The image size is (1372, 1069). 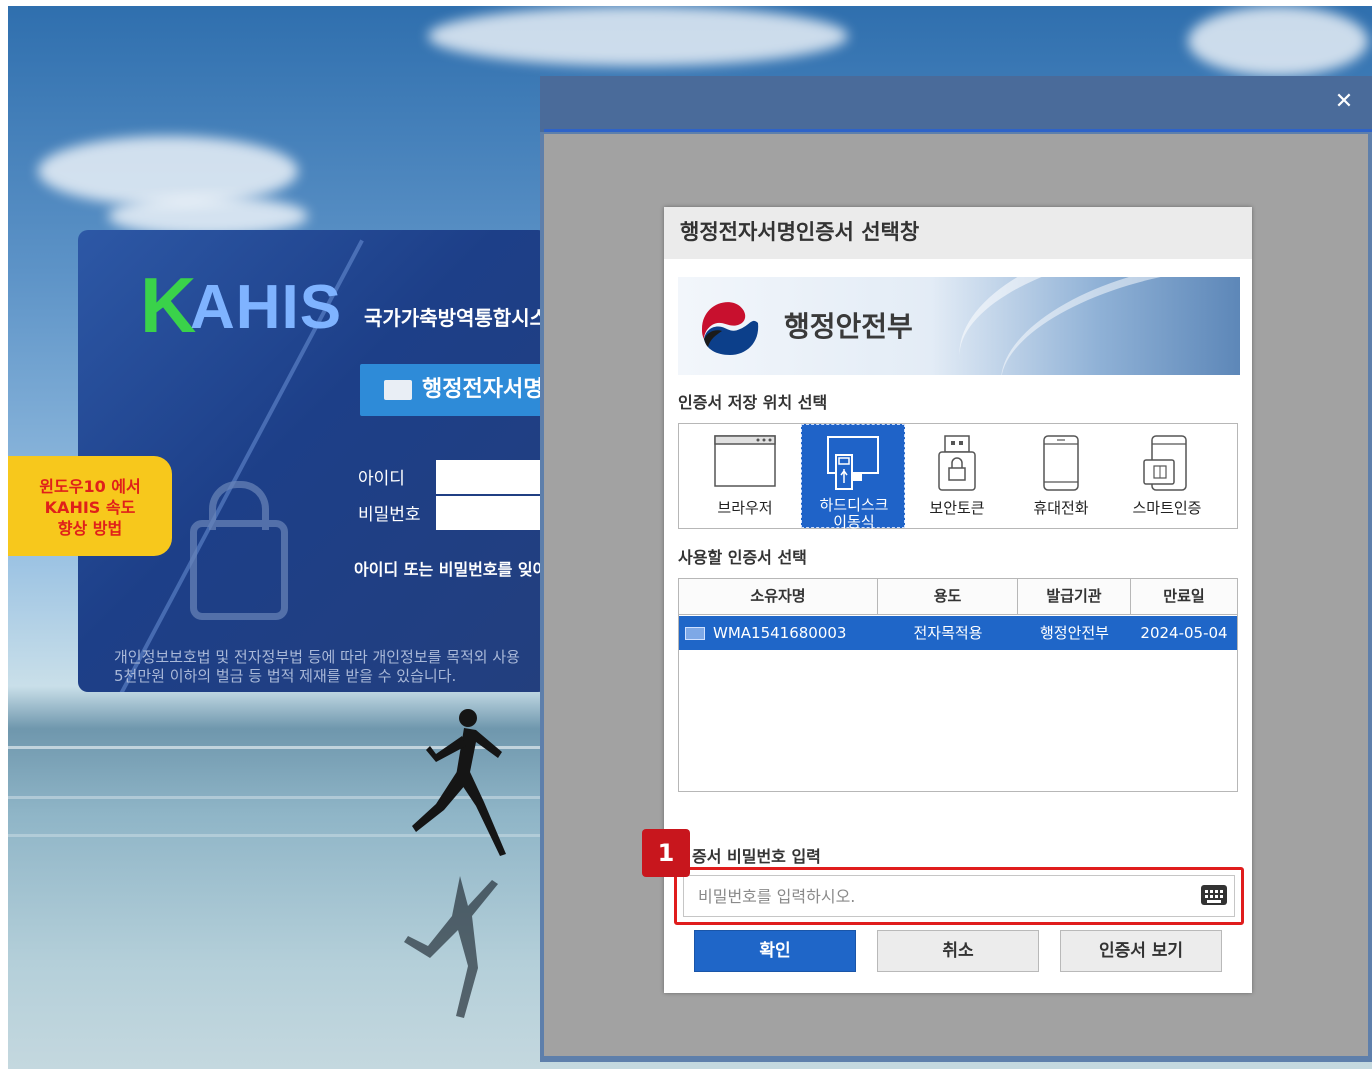 What do you see at coordinates (266, 307) in the screenshot?
I see `kahis-logo-text: AHIS` at bounding box center [266, 307].